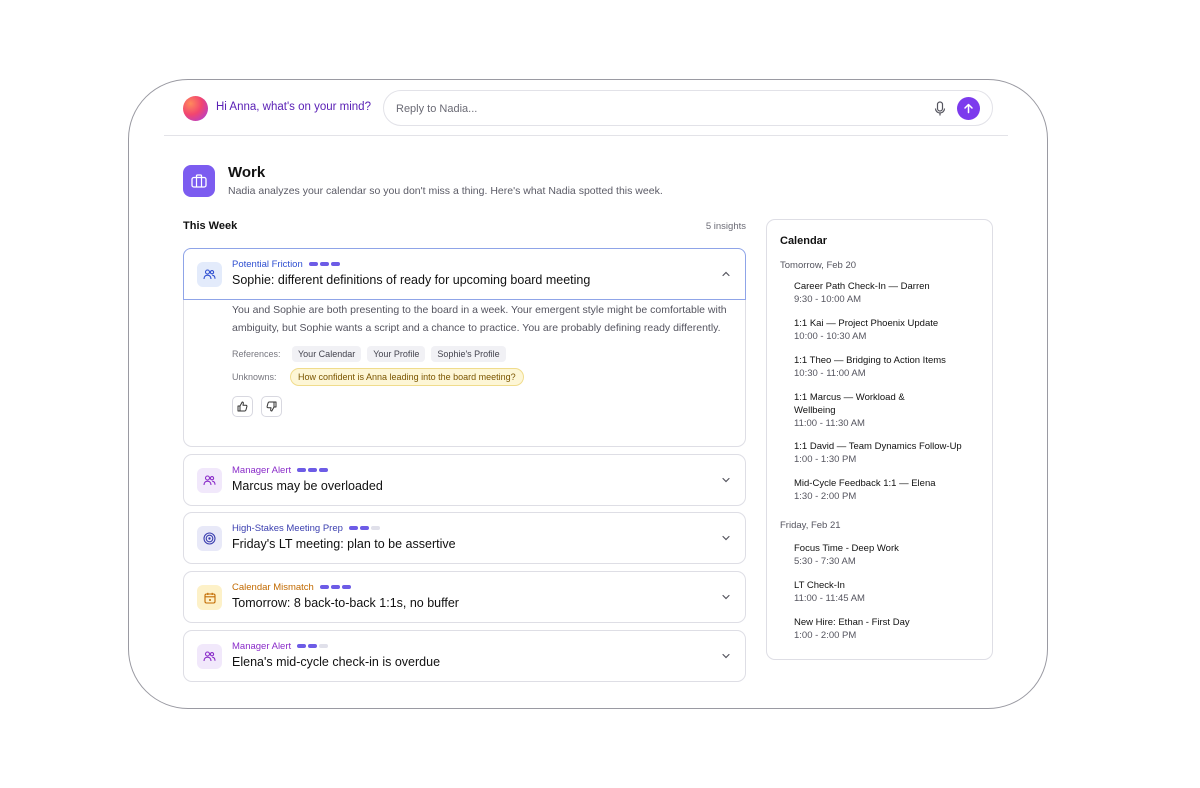  I want to click on send-button, so click(968, 108).